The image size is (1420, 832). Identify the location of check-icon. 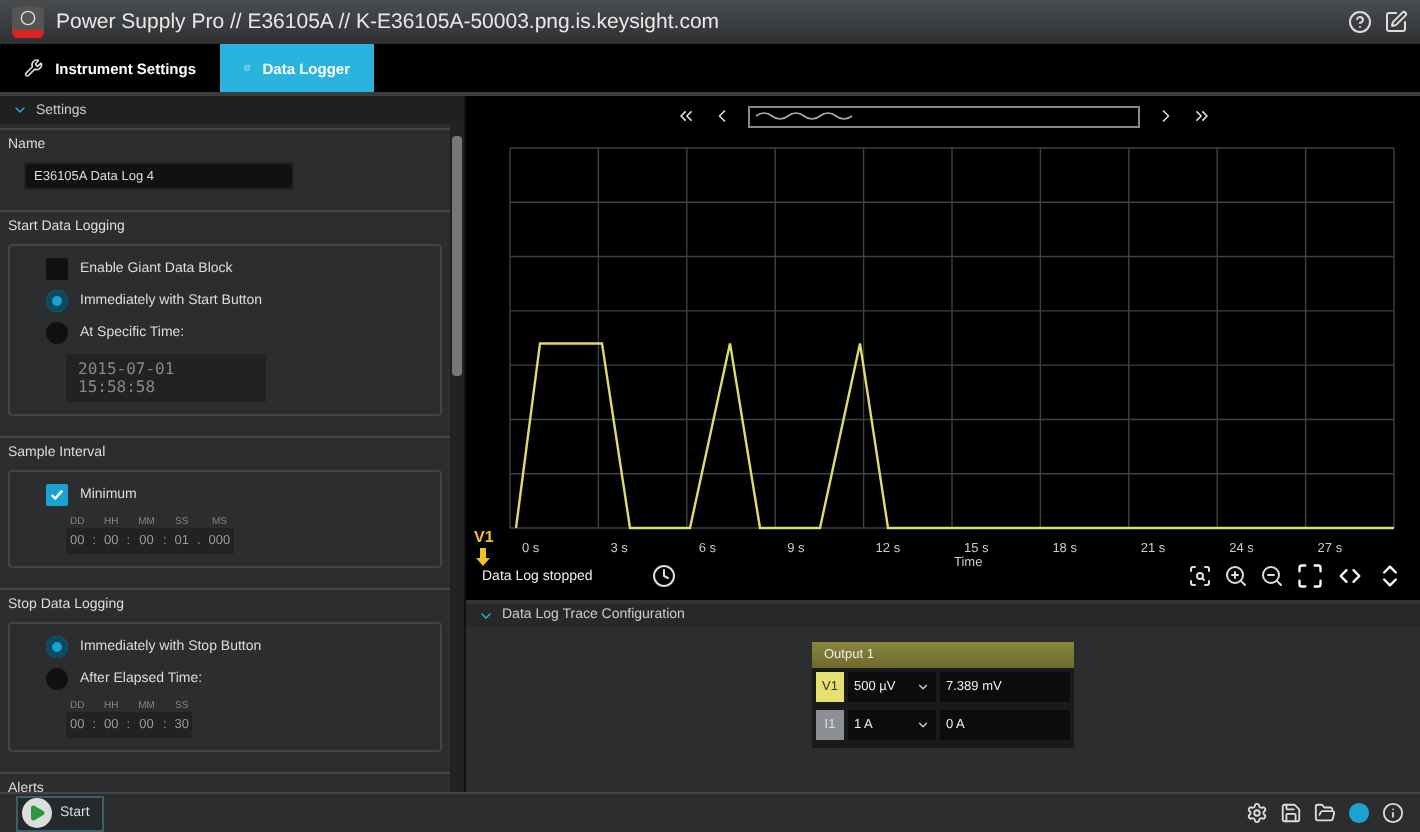
(57, 495).